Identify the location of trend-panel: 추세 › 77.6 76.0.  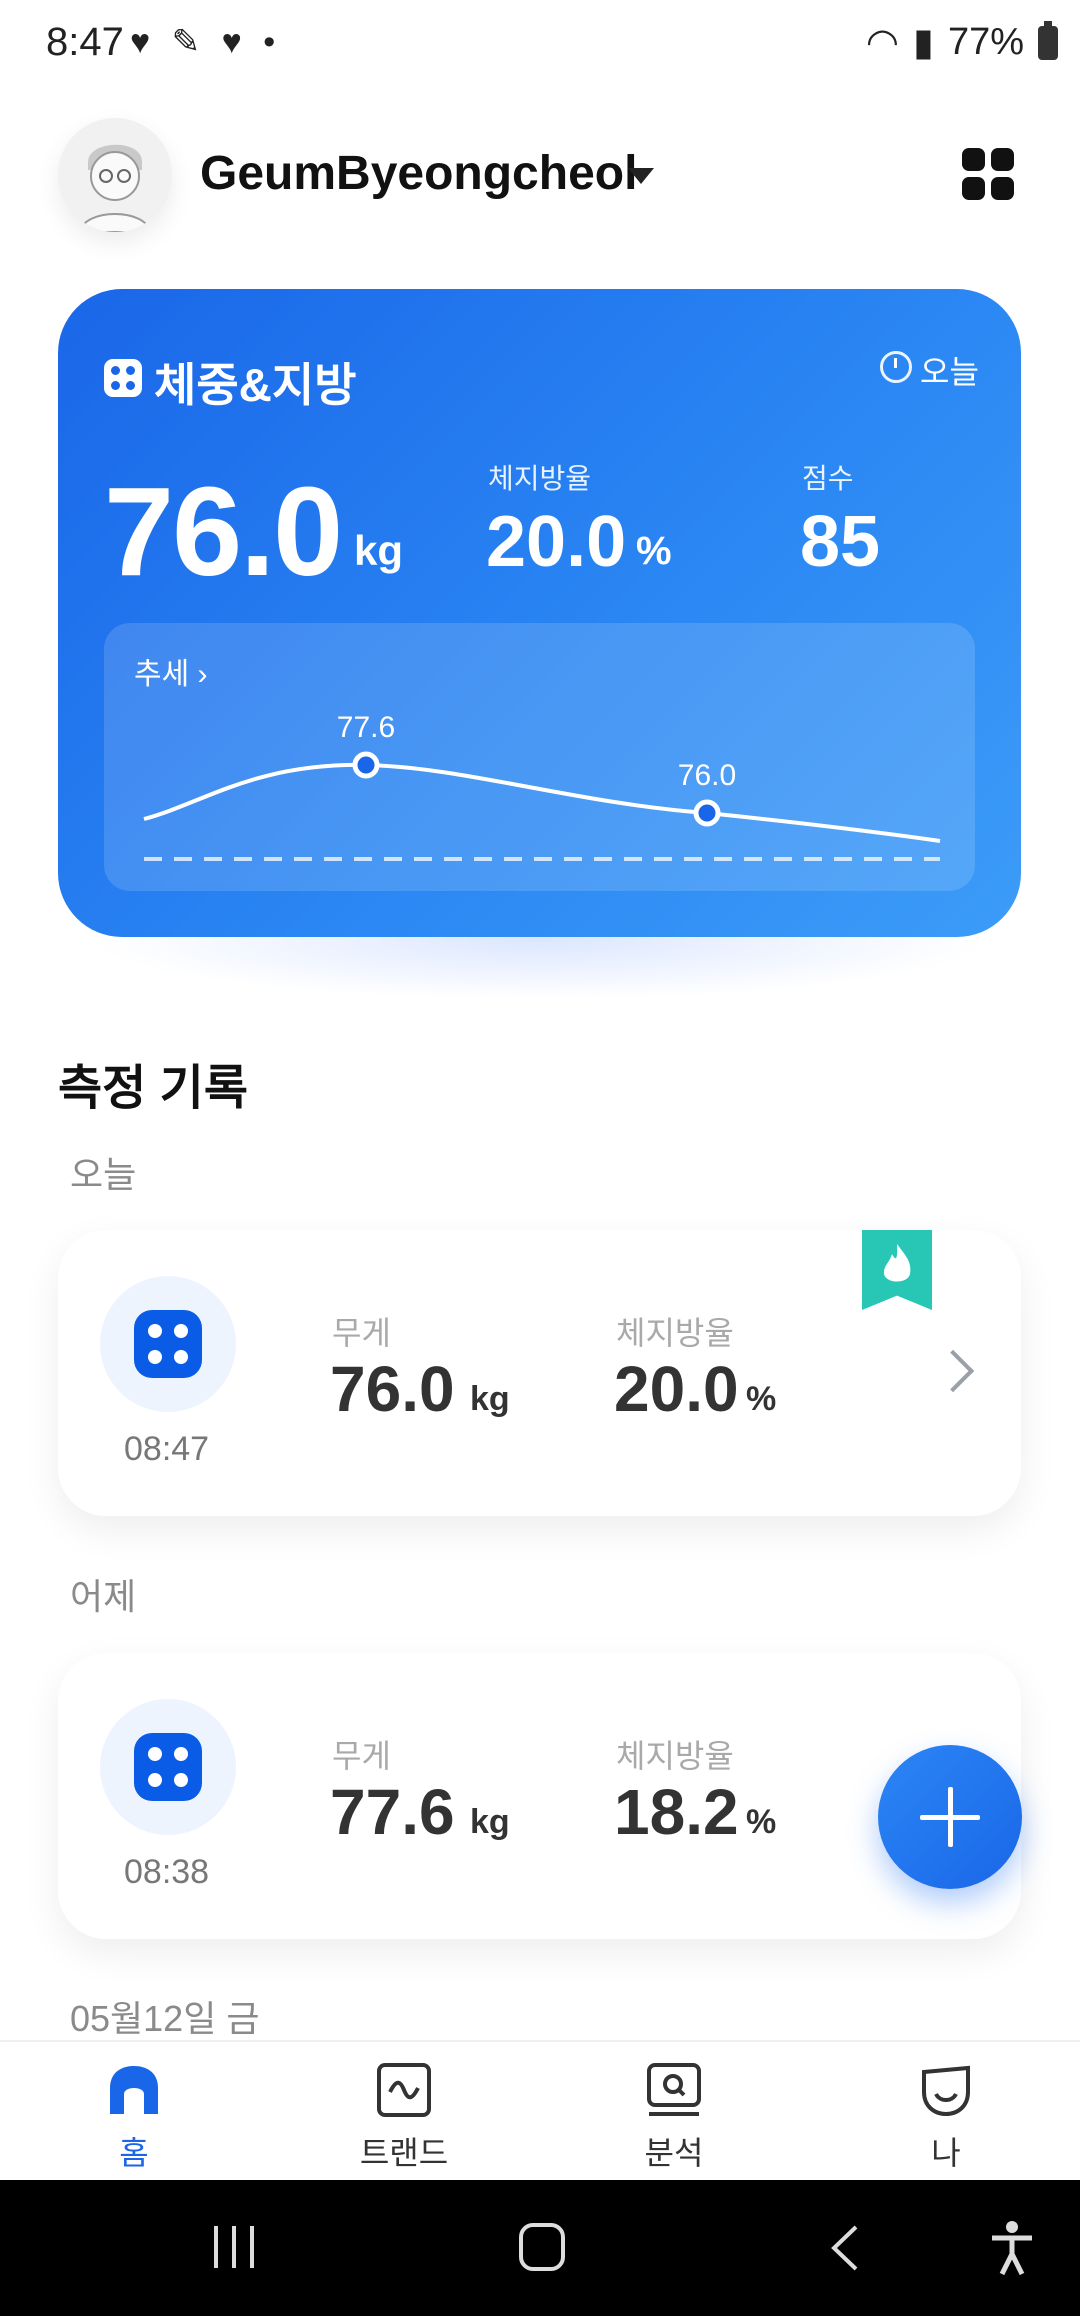
(539, 757).